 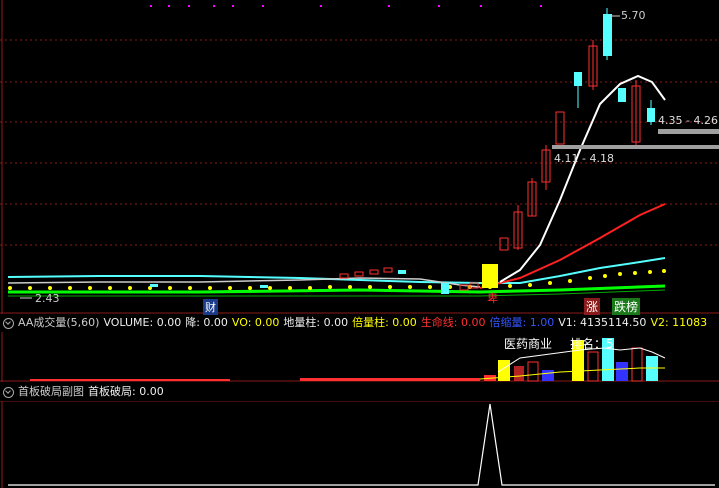 What do you see at coordinates (453, 322) in the screenshot?
I see `shengming-value: 生命线: 0.00` at bounding box center [453, 322].